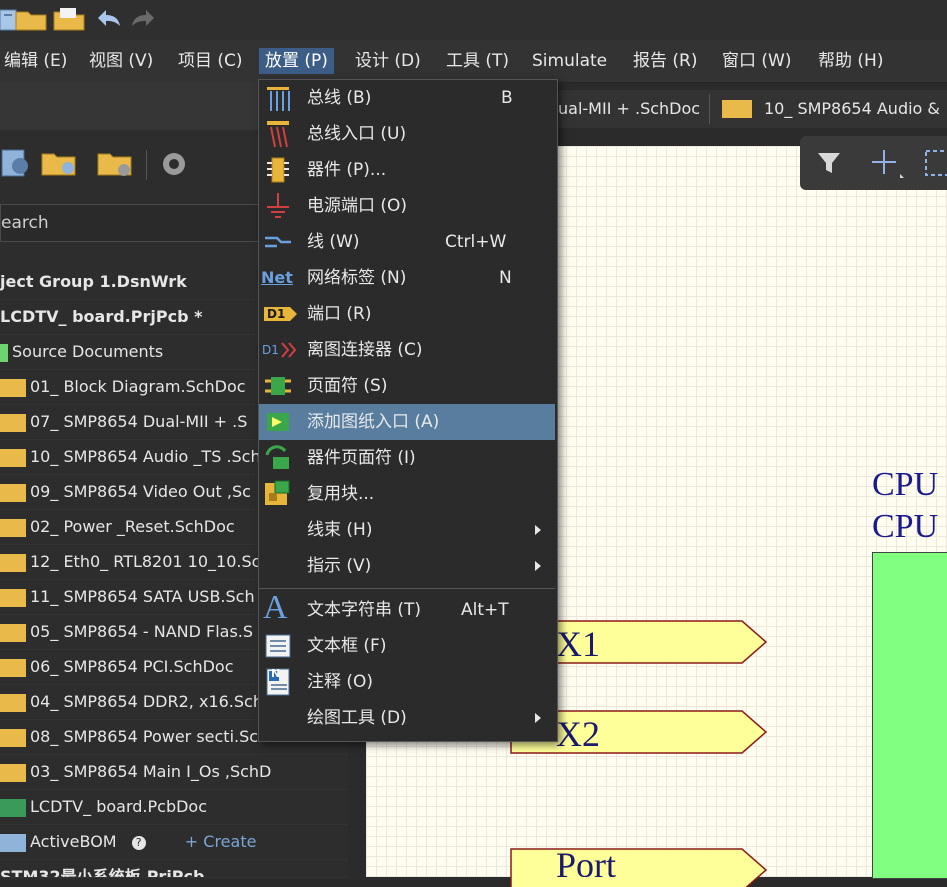 The width and height of the screenshot is (947, 887). I want to click on cpu-sheet-symbol, so click(909, 715).